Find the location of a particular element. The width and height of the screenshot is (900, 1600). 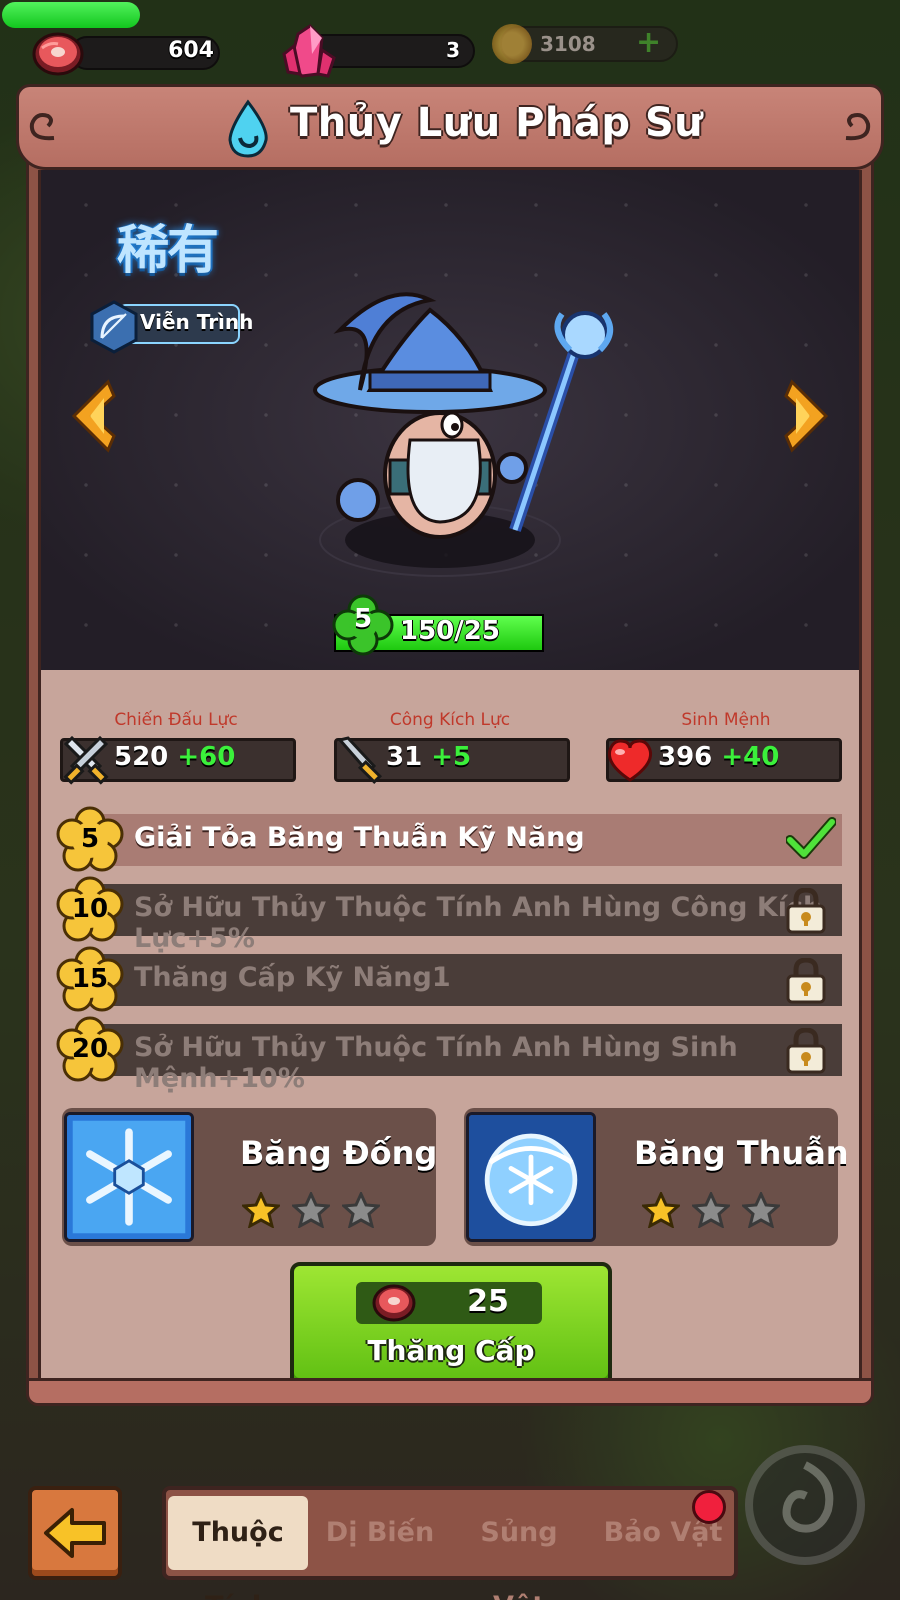

sword-icon is located at coordinates (359, 760).